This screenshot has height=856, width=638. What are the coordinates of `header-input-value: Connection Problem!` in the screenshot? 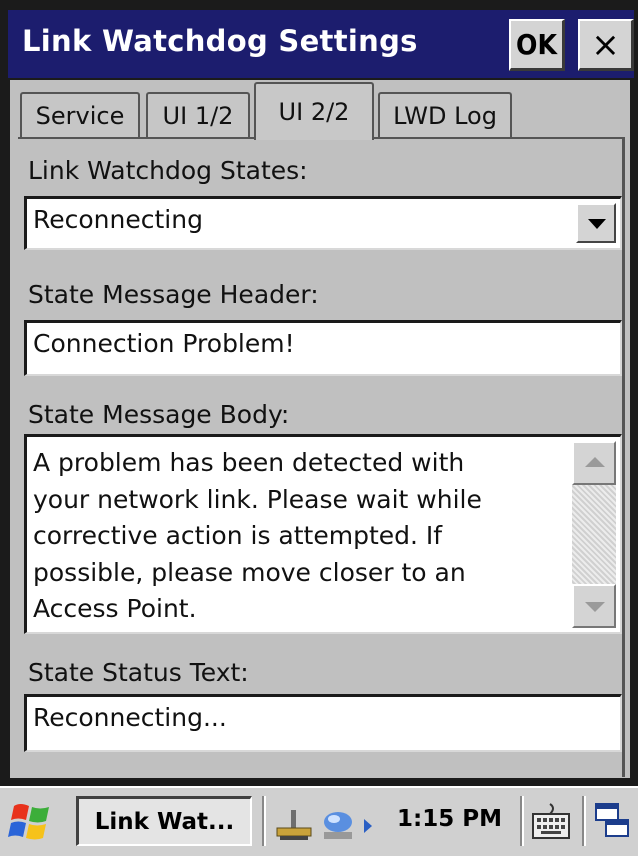 It's located at (164, 343).